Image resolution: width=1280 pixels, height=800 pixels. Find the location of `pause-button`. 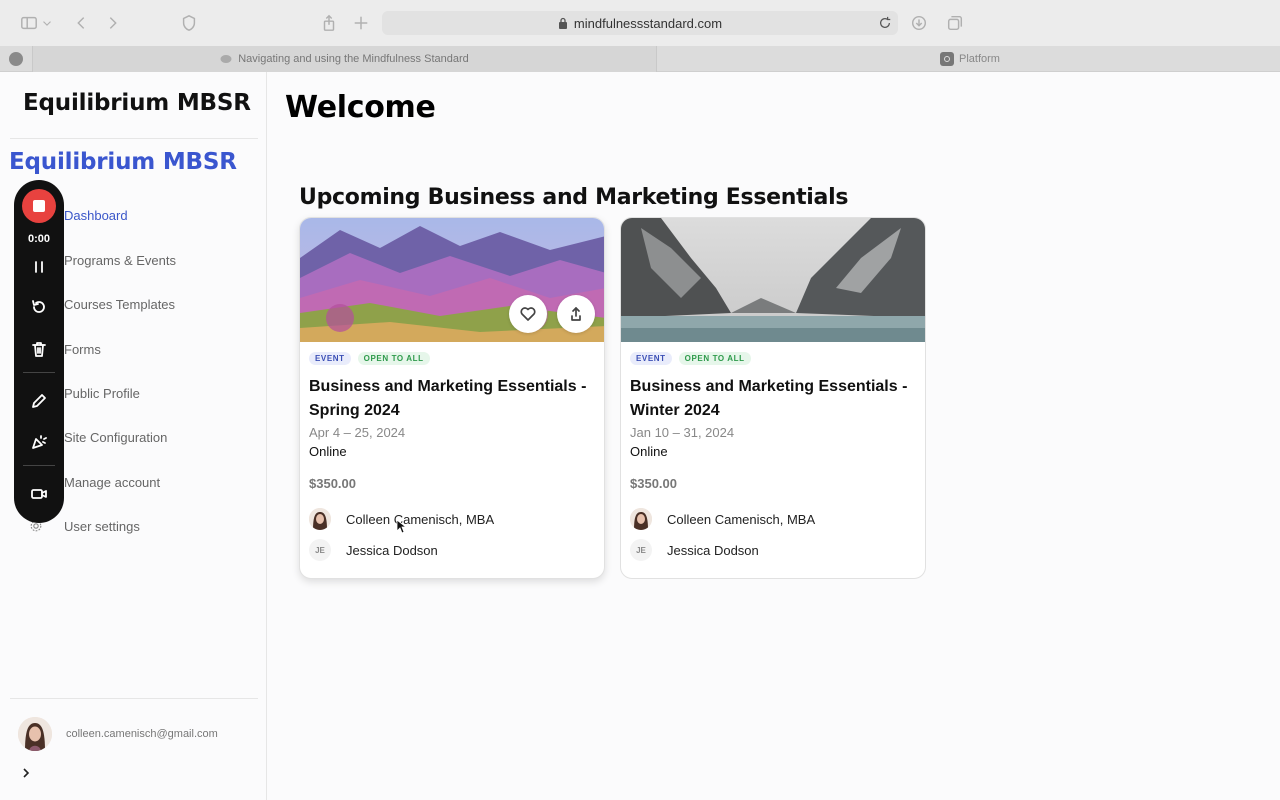

pause-button is located at coordinates (39, 267).